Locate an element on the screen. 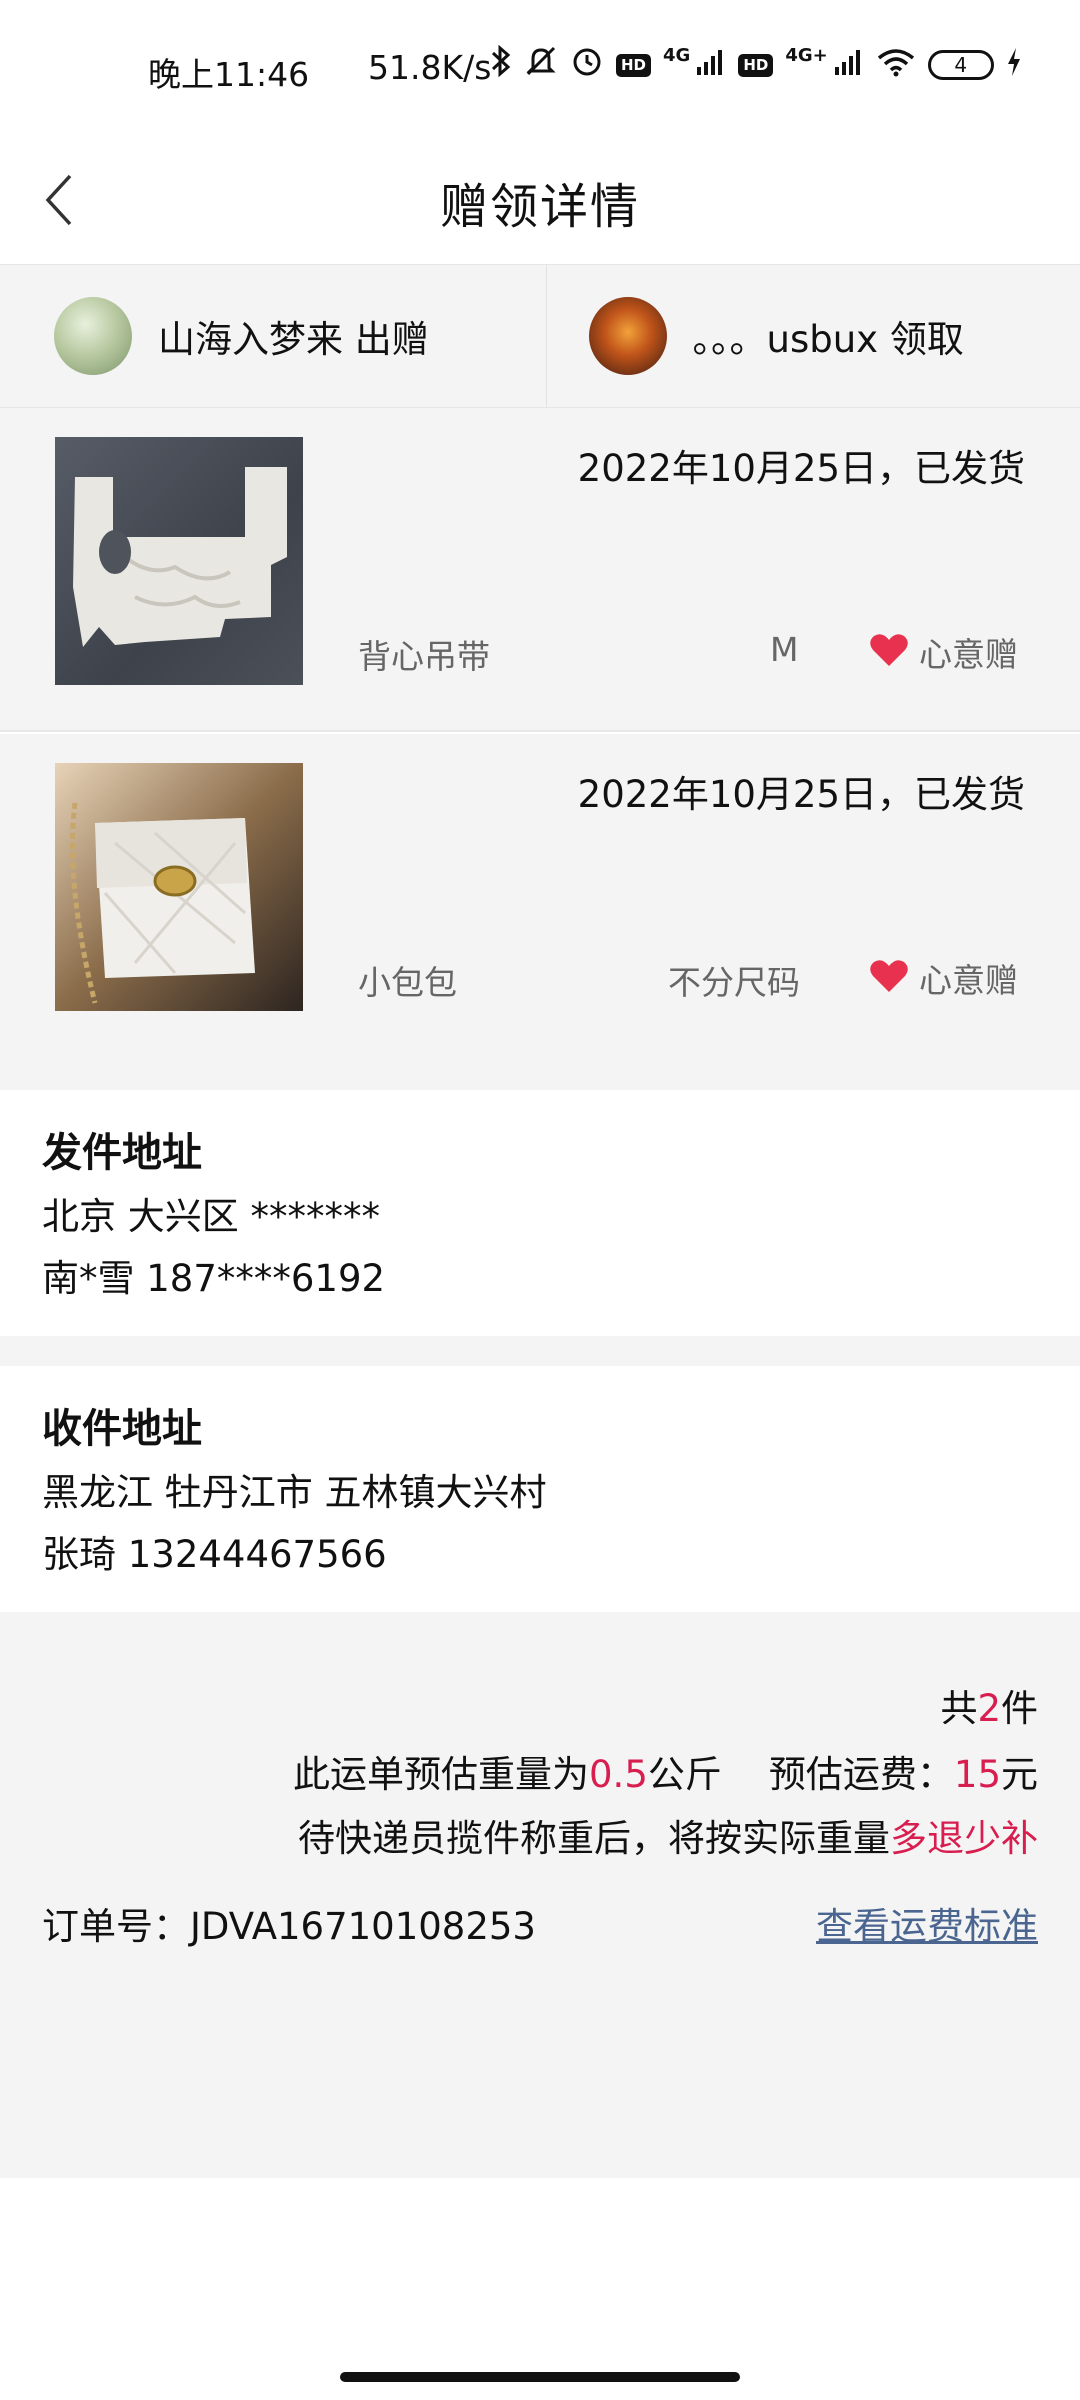  estimated-weight: 0.5 is located at coordinates (618, 1774).